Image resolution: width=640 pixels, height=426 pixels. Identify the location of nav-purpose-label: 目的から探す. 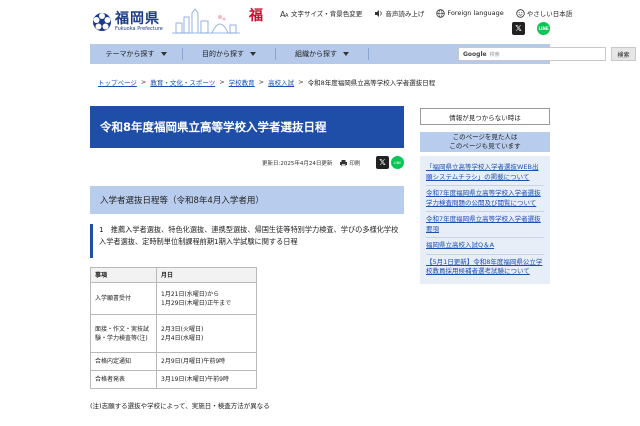
(223, 54).